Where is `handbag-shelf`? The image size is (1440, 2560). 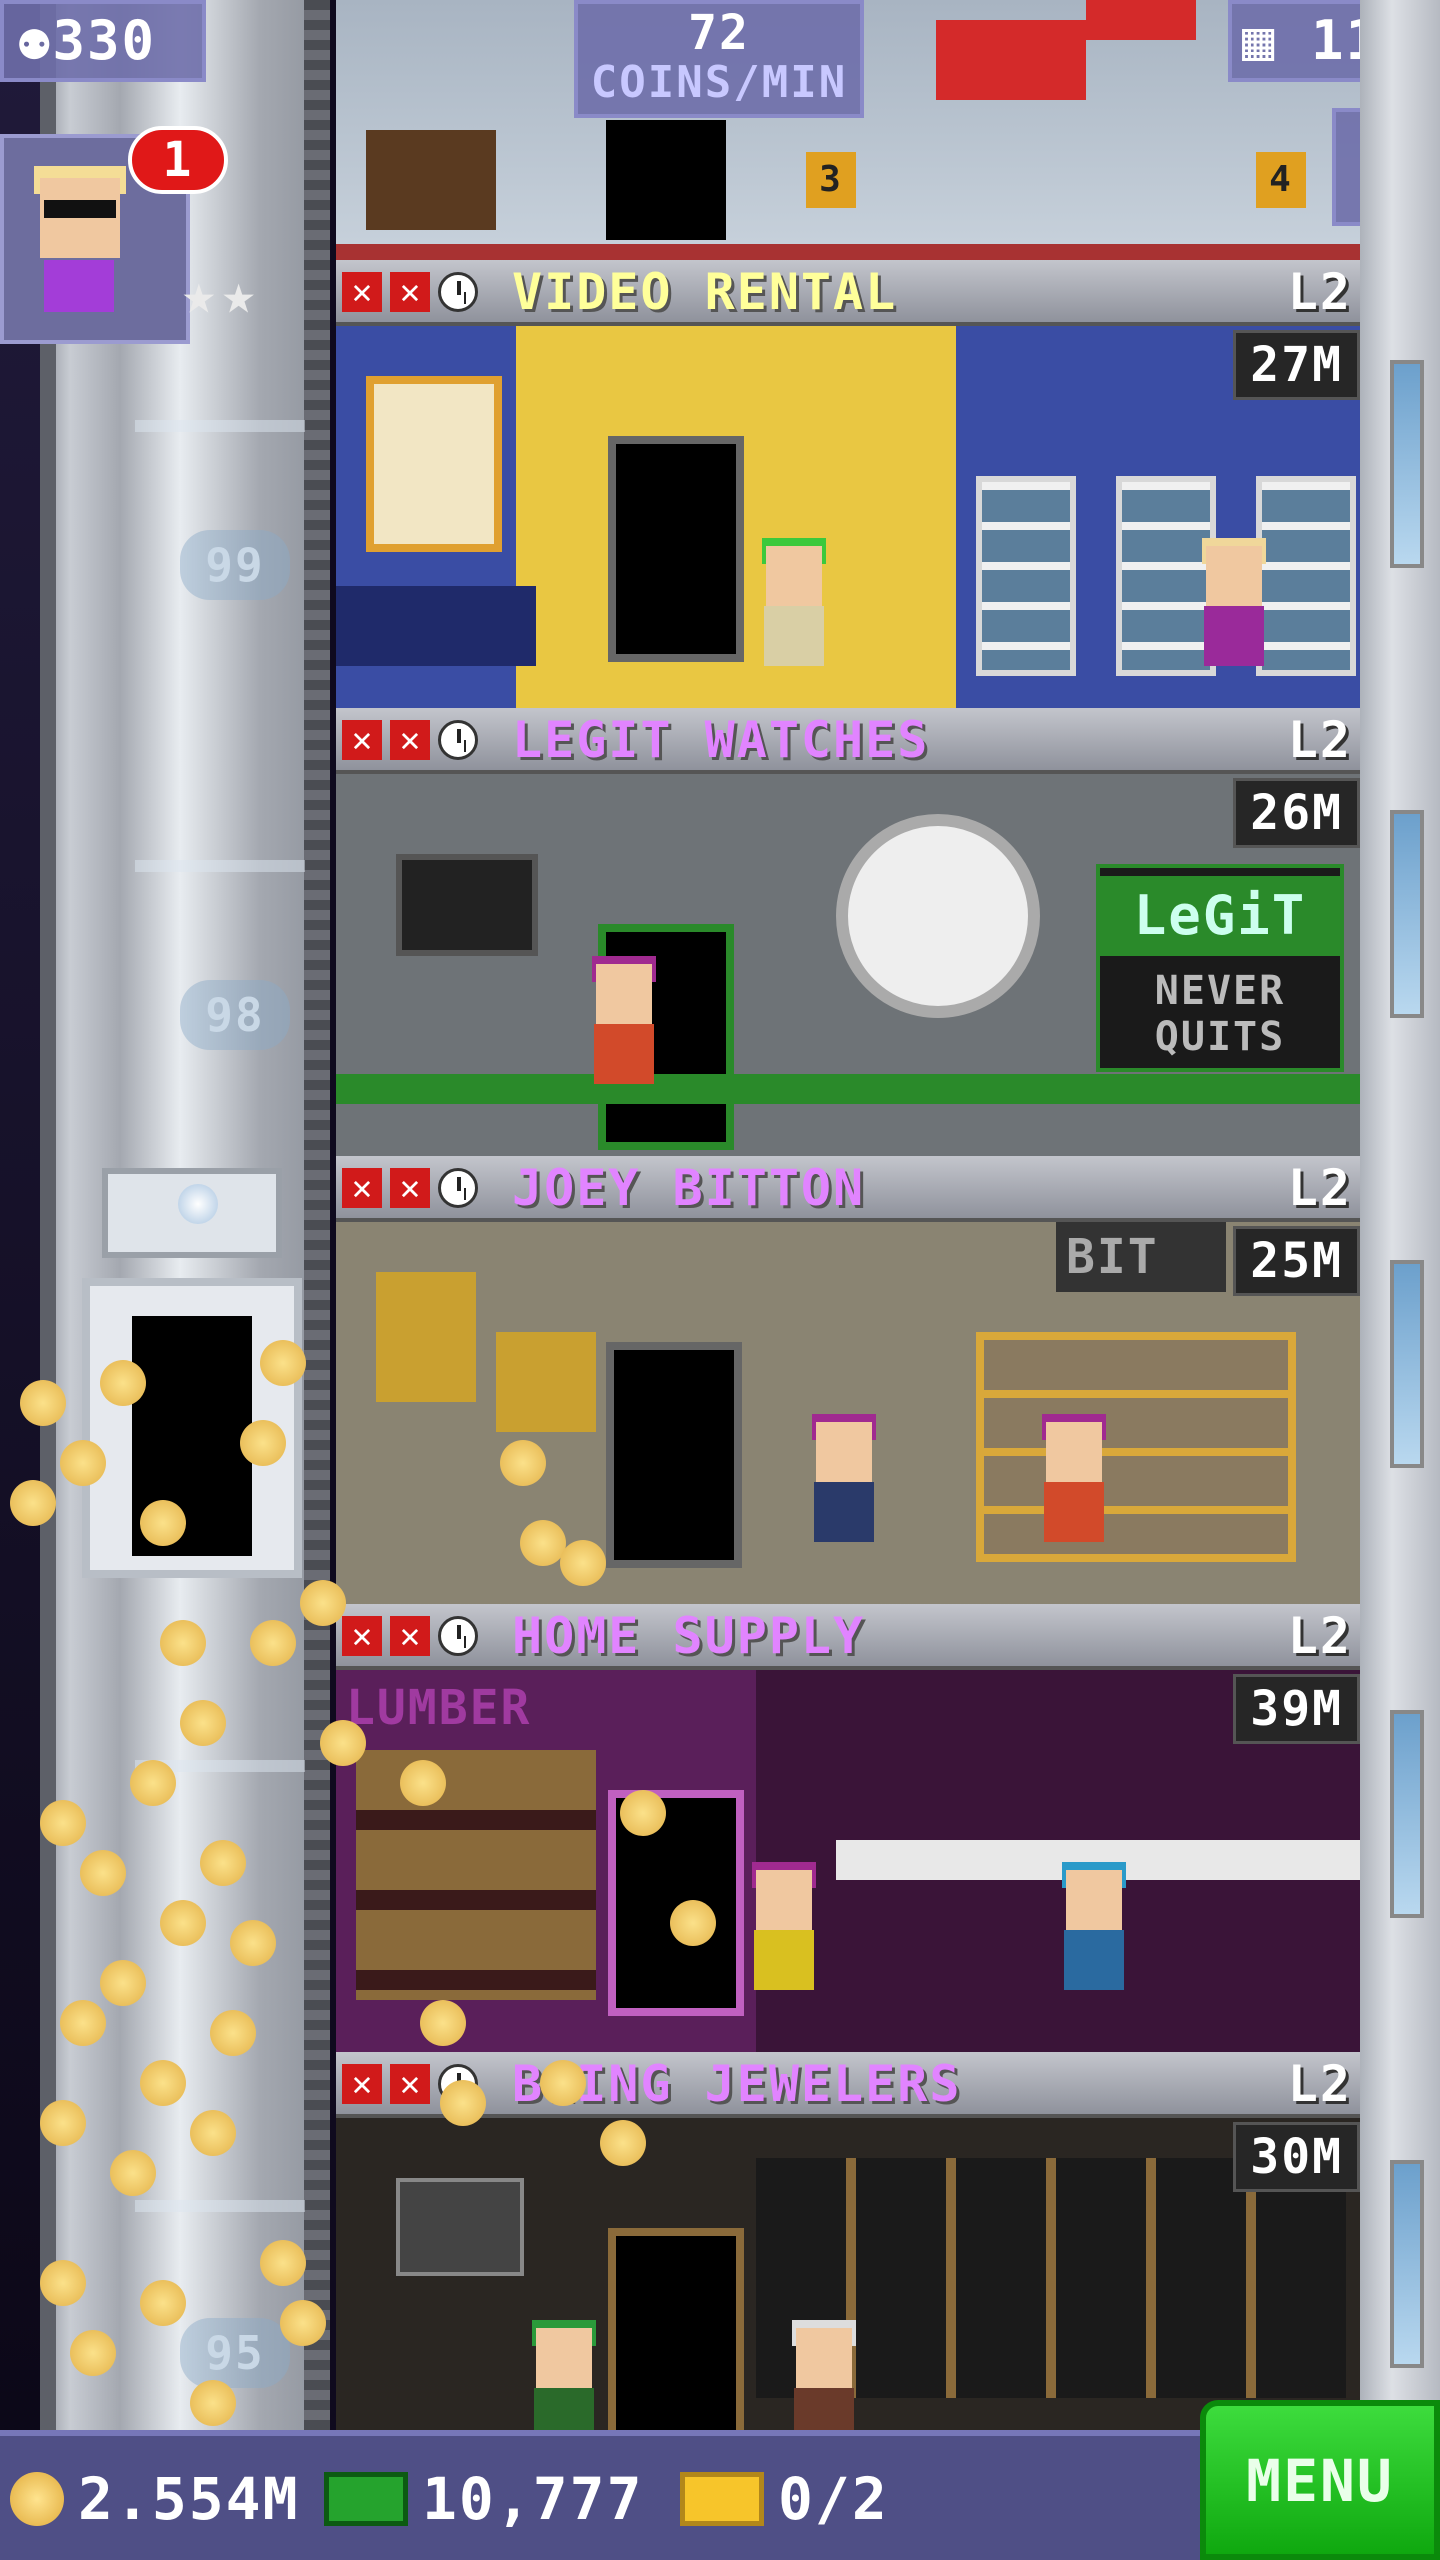 handbag-shelf is located at coordinates (1136, 1447).